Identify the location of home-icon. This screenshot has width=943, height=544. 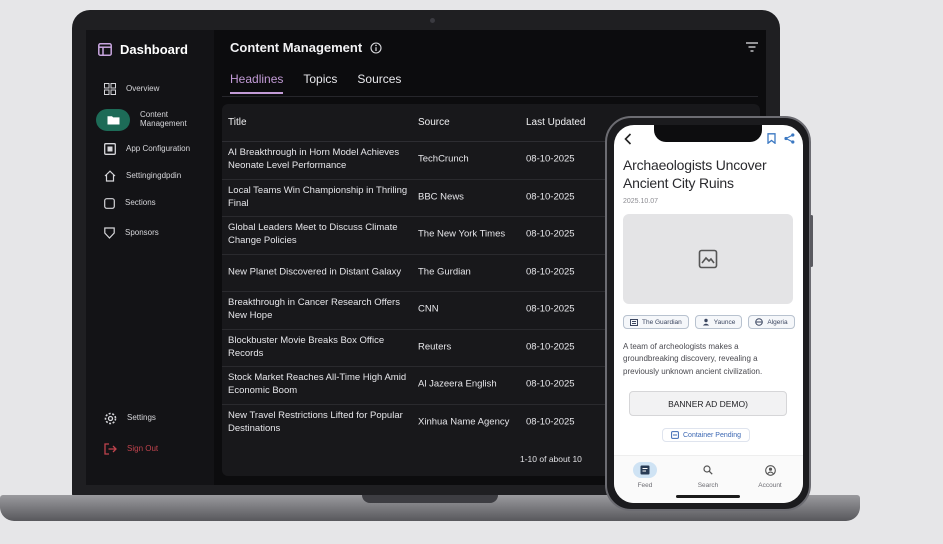
(110, 176).